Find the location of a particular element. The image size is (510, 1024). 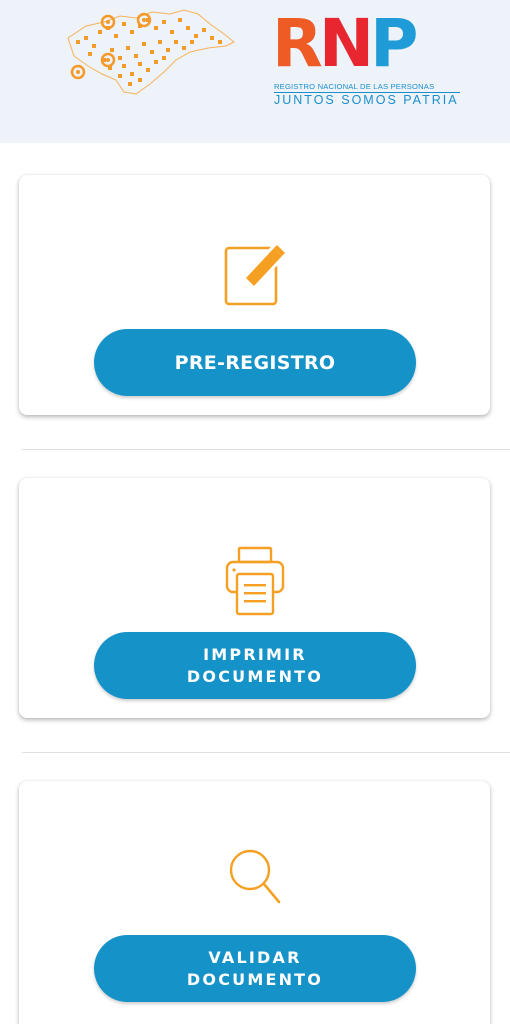

imprimir-documento-line-1: IMPRIMIR is located at coordinates (255, 654).